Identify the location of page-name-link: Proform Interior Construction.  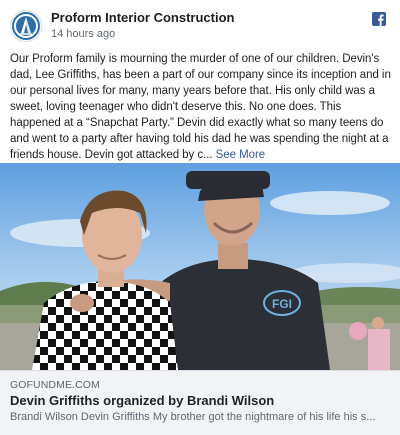
(142, 17).